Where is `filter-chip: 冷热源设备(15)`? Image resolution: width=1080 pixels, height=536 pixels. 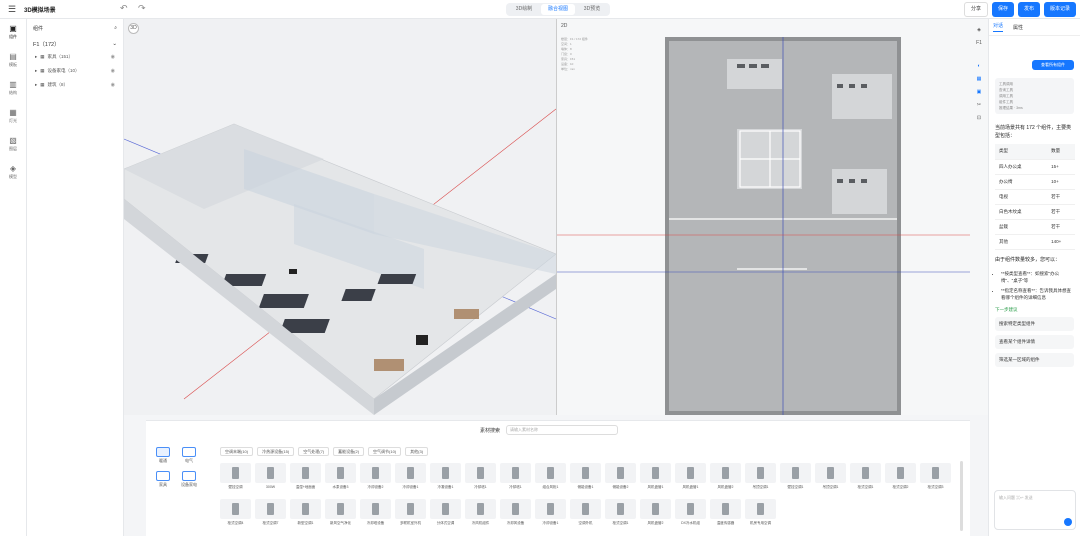
filter-chip: 冷热源设备(15) is located at coordinates (276, 451).